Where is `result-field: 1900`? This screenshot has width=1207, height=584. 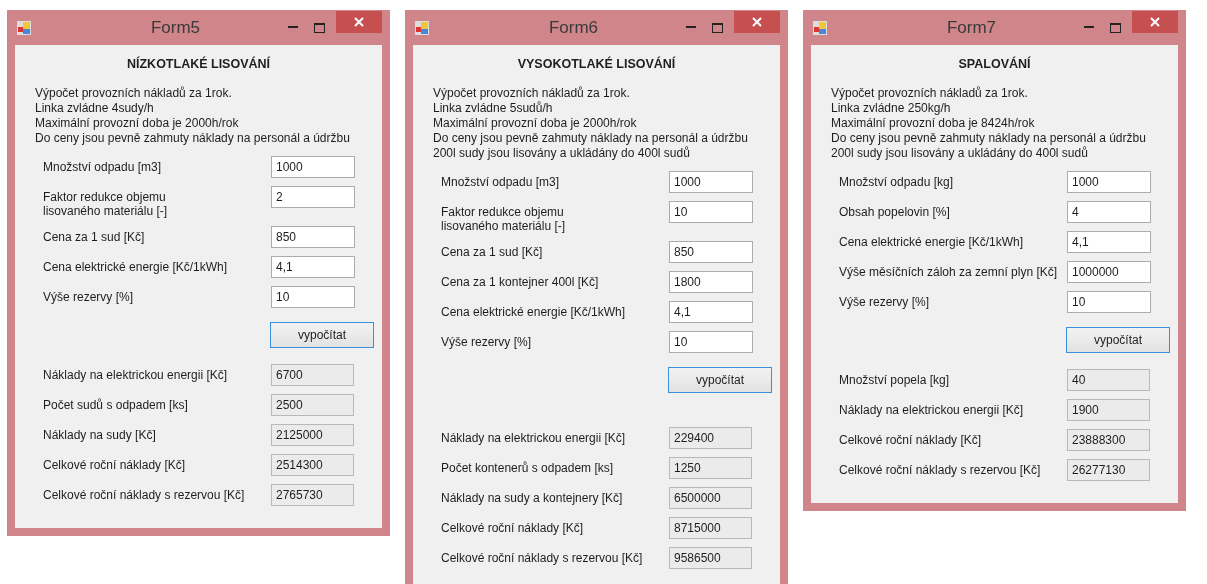 result-field: 1900 is located at coordinates (1108, 410).